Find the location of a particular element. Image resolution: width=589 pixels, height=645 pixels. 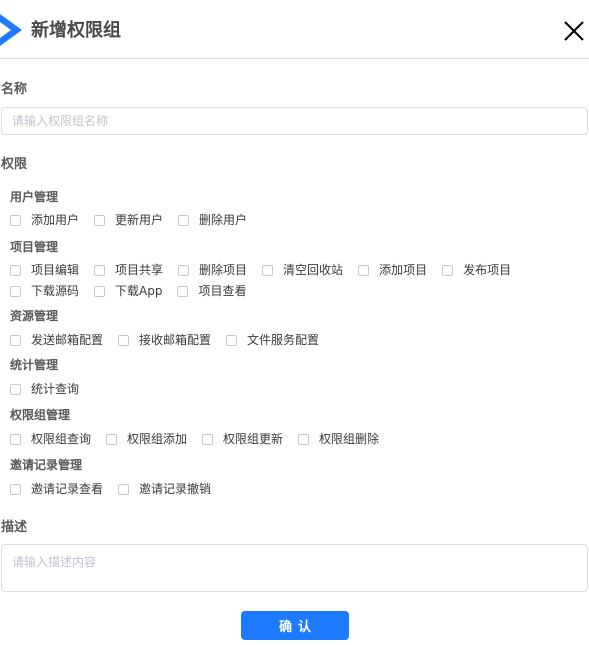

permission-checkbox-label: 权限组删除 is located at coordinates (349, 439).